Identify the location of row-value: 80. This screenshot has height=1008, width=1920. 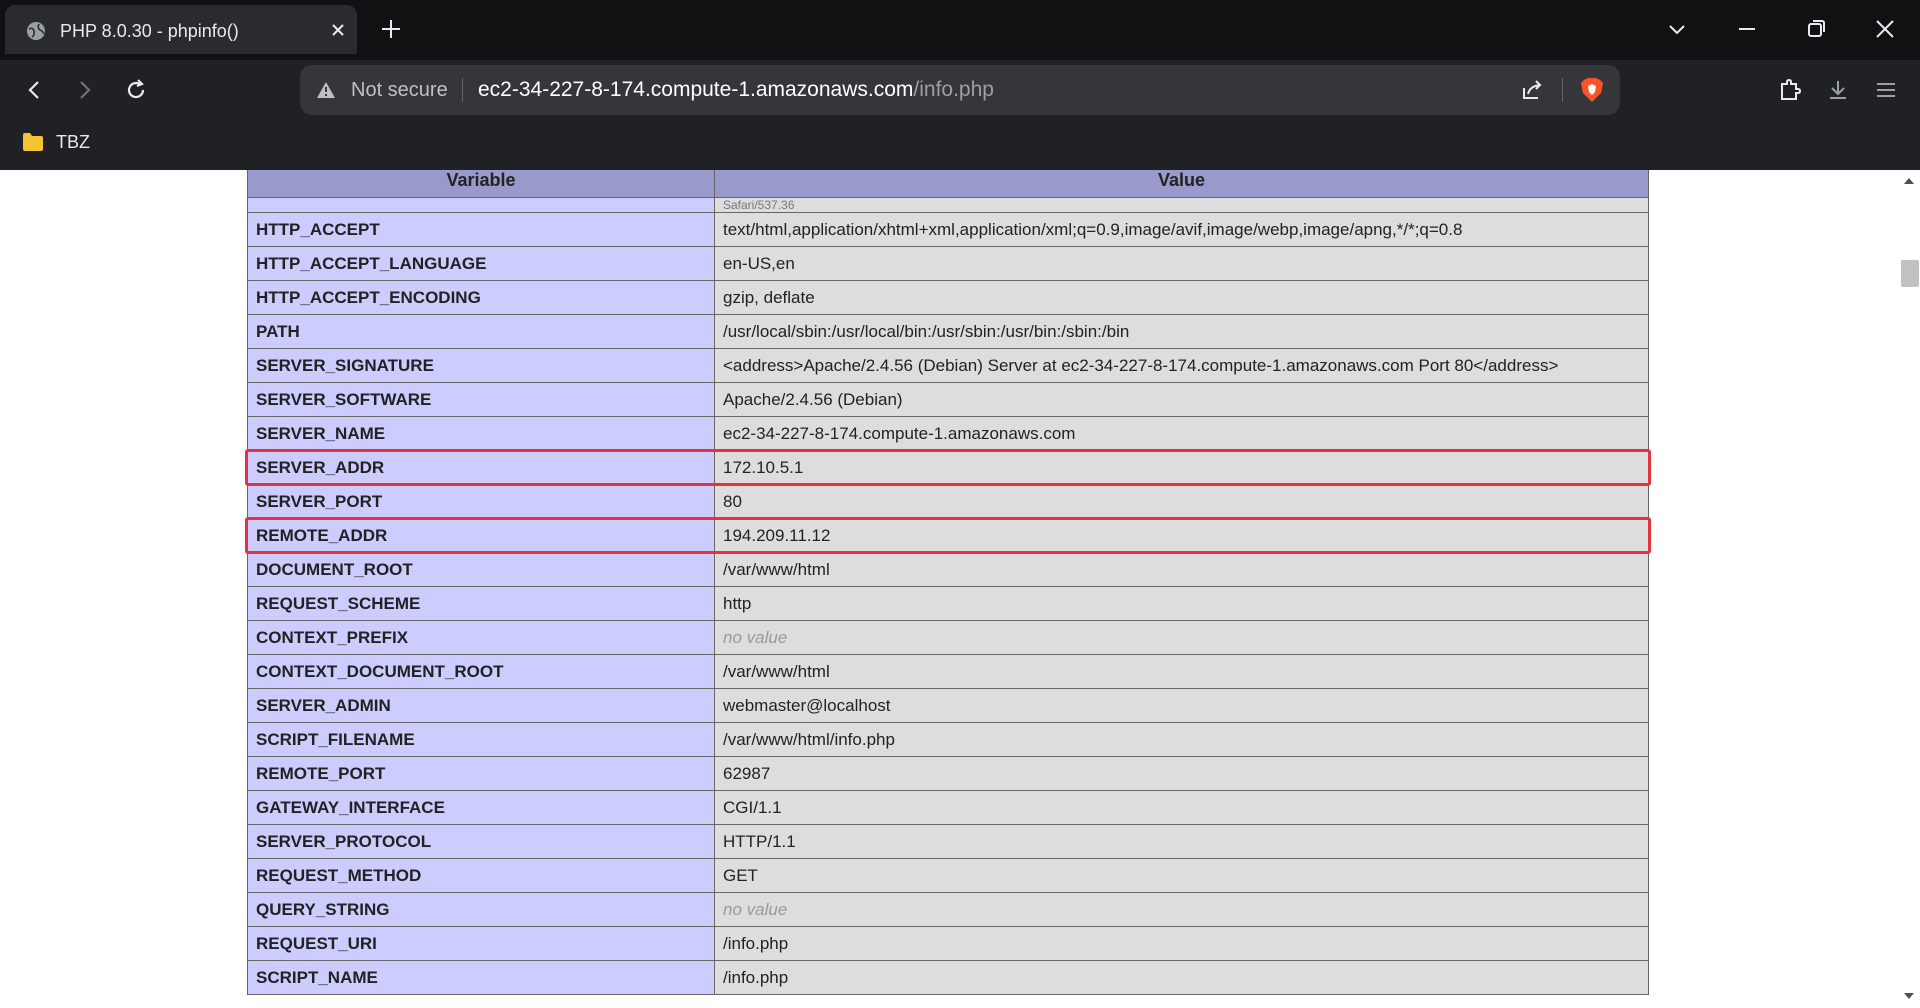
(1181, 501).